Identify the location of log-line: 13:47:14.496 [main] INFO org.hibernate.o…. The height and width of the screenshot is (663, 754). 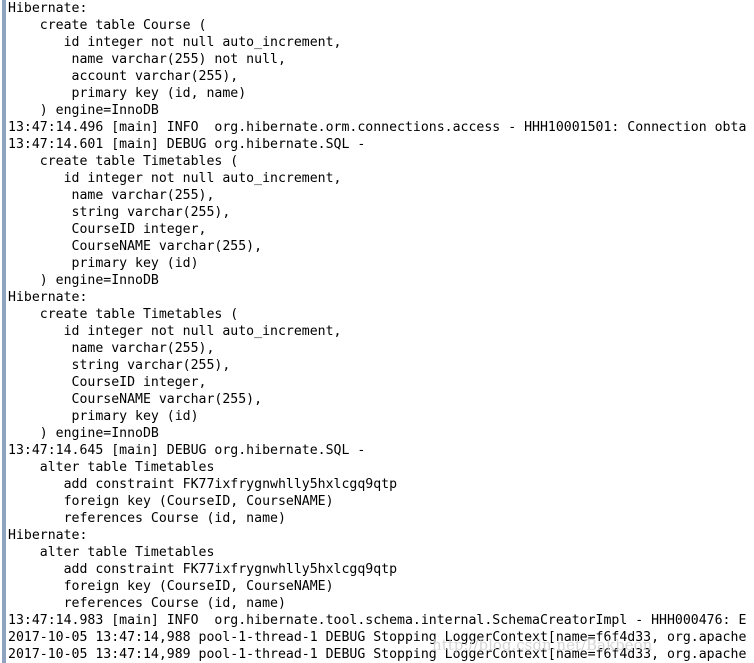
(377, 127).